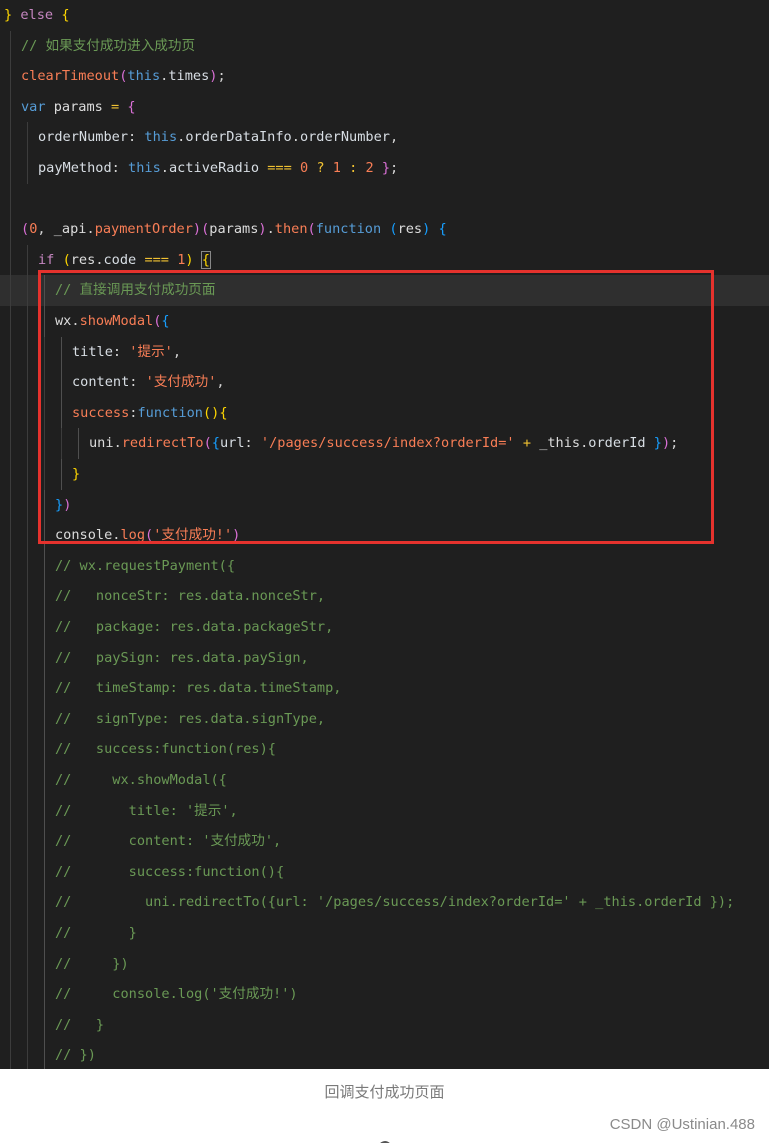  What do you see at coordinates (190, 719) in the screenshot?
I see `code-text: // signType: res.data.signType,` at bounding box center [190, 719].